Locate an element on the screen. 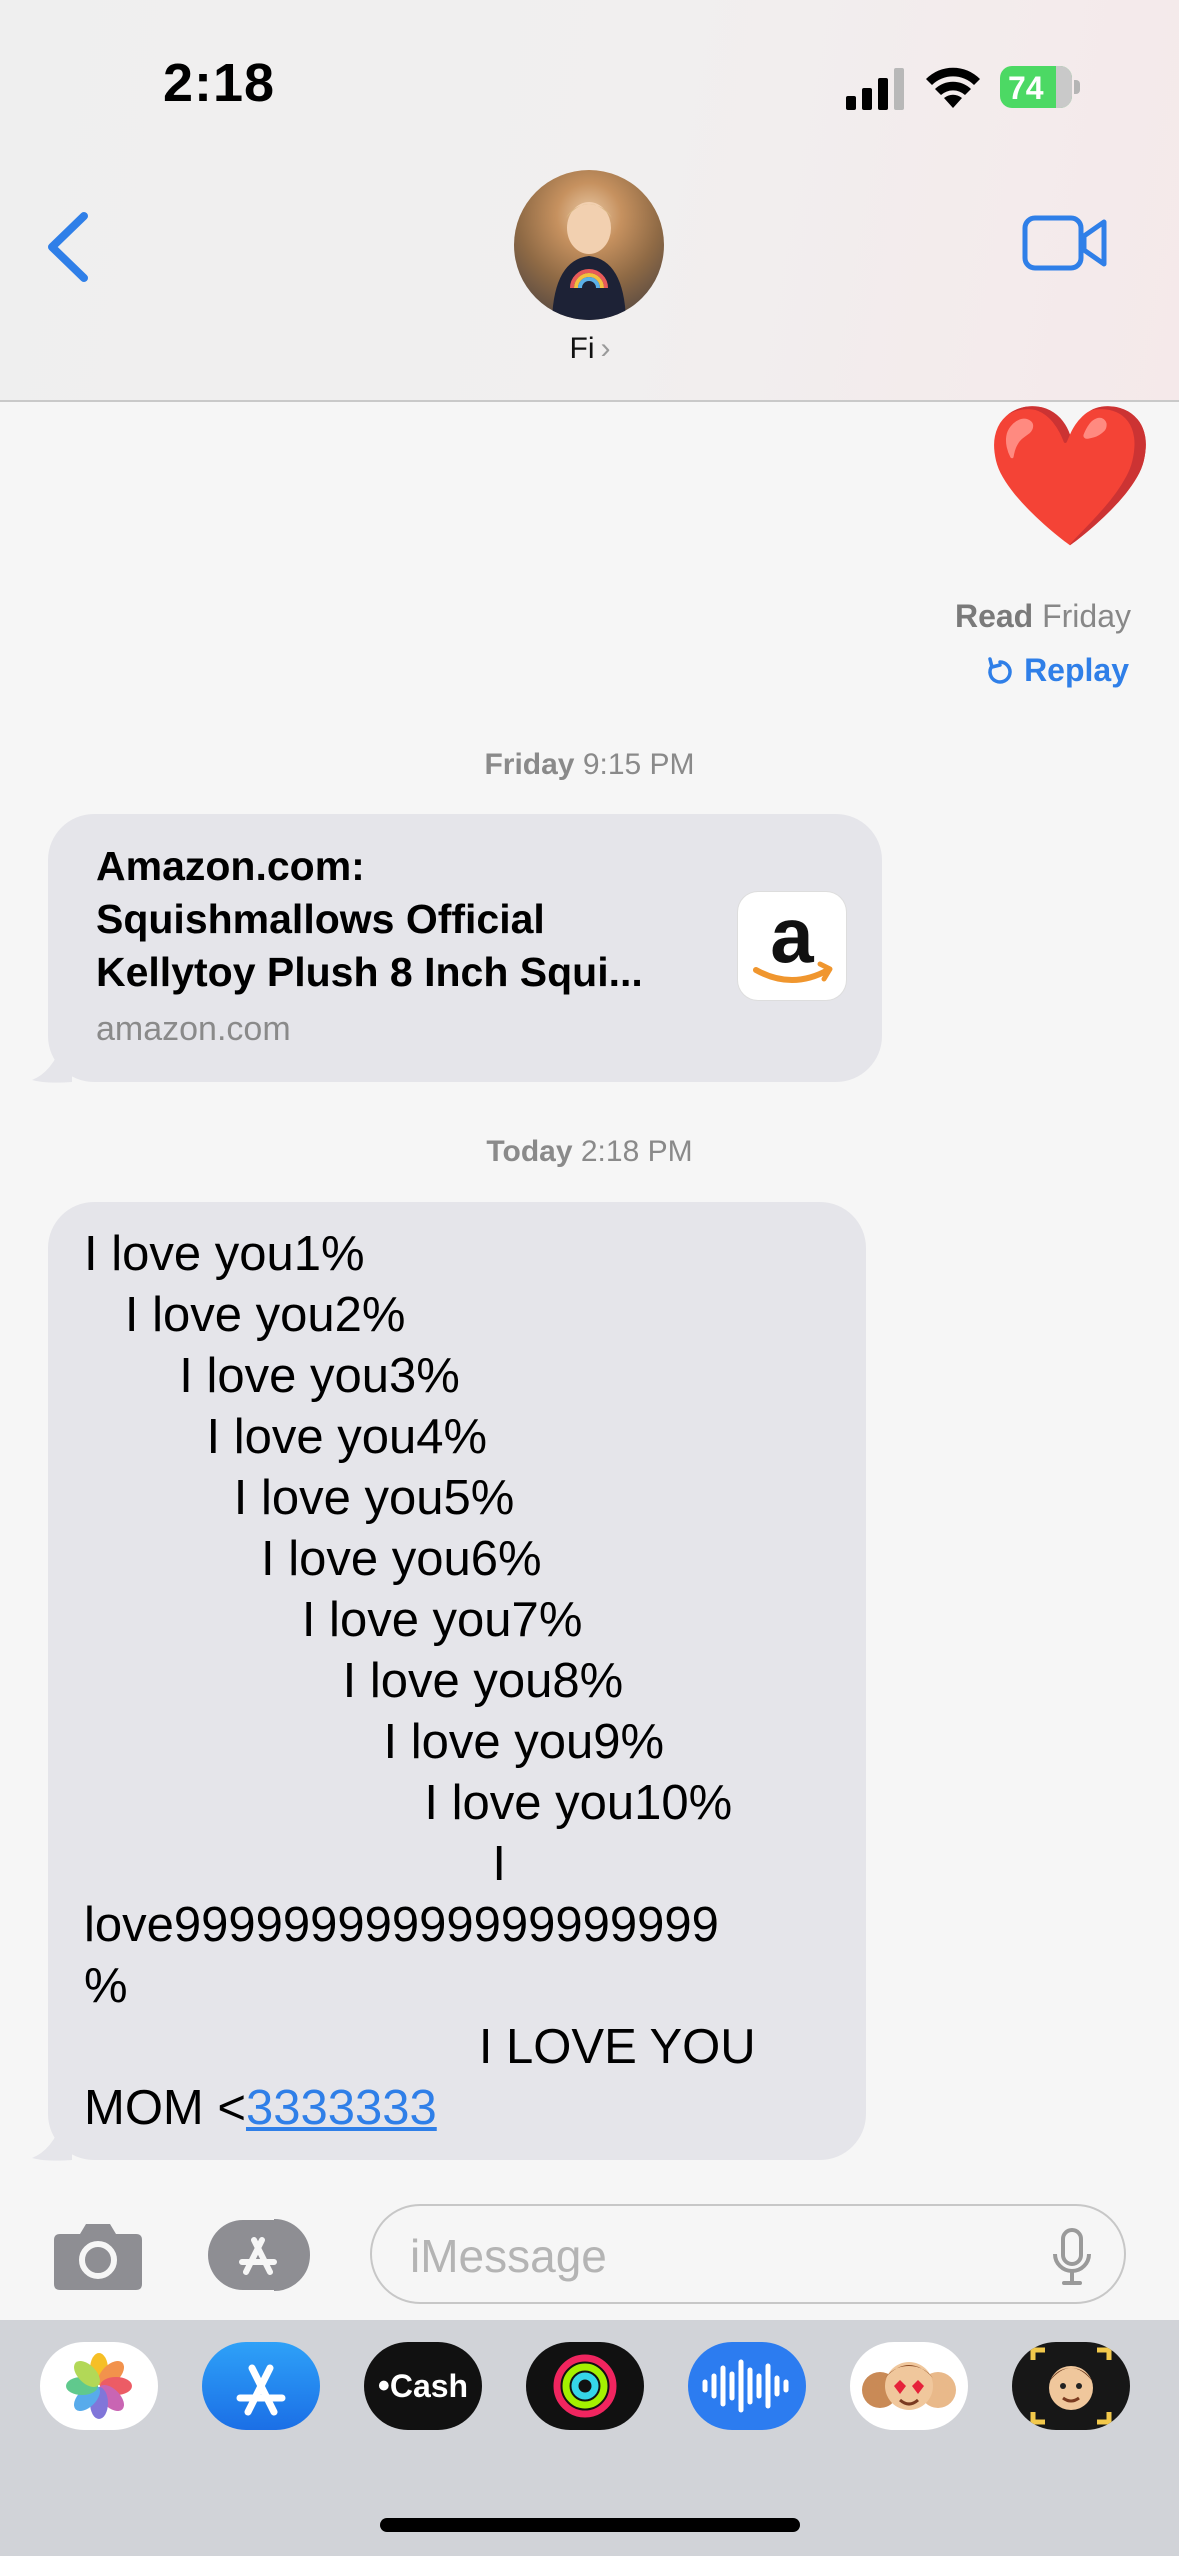 Image resolution: width=1179 pixels, height=2556 pixels. chevron-right-icon: › is located at coordinates (605, 348).